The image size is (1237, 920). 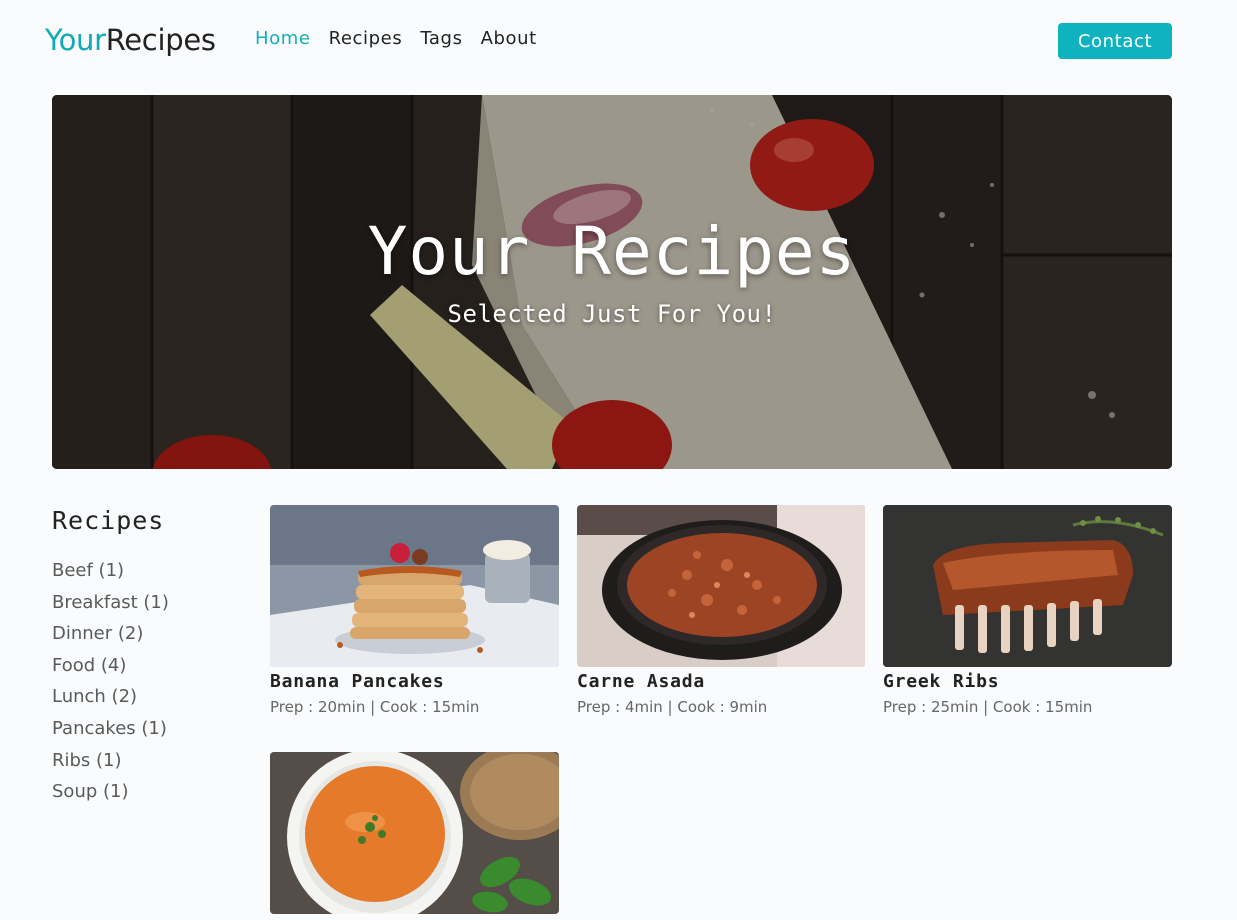 I want to click on sidebar-heading: Recipes, so click(x=108, y=520).